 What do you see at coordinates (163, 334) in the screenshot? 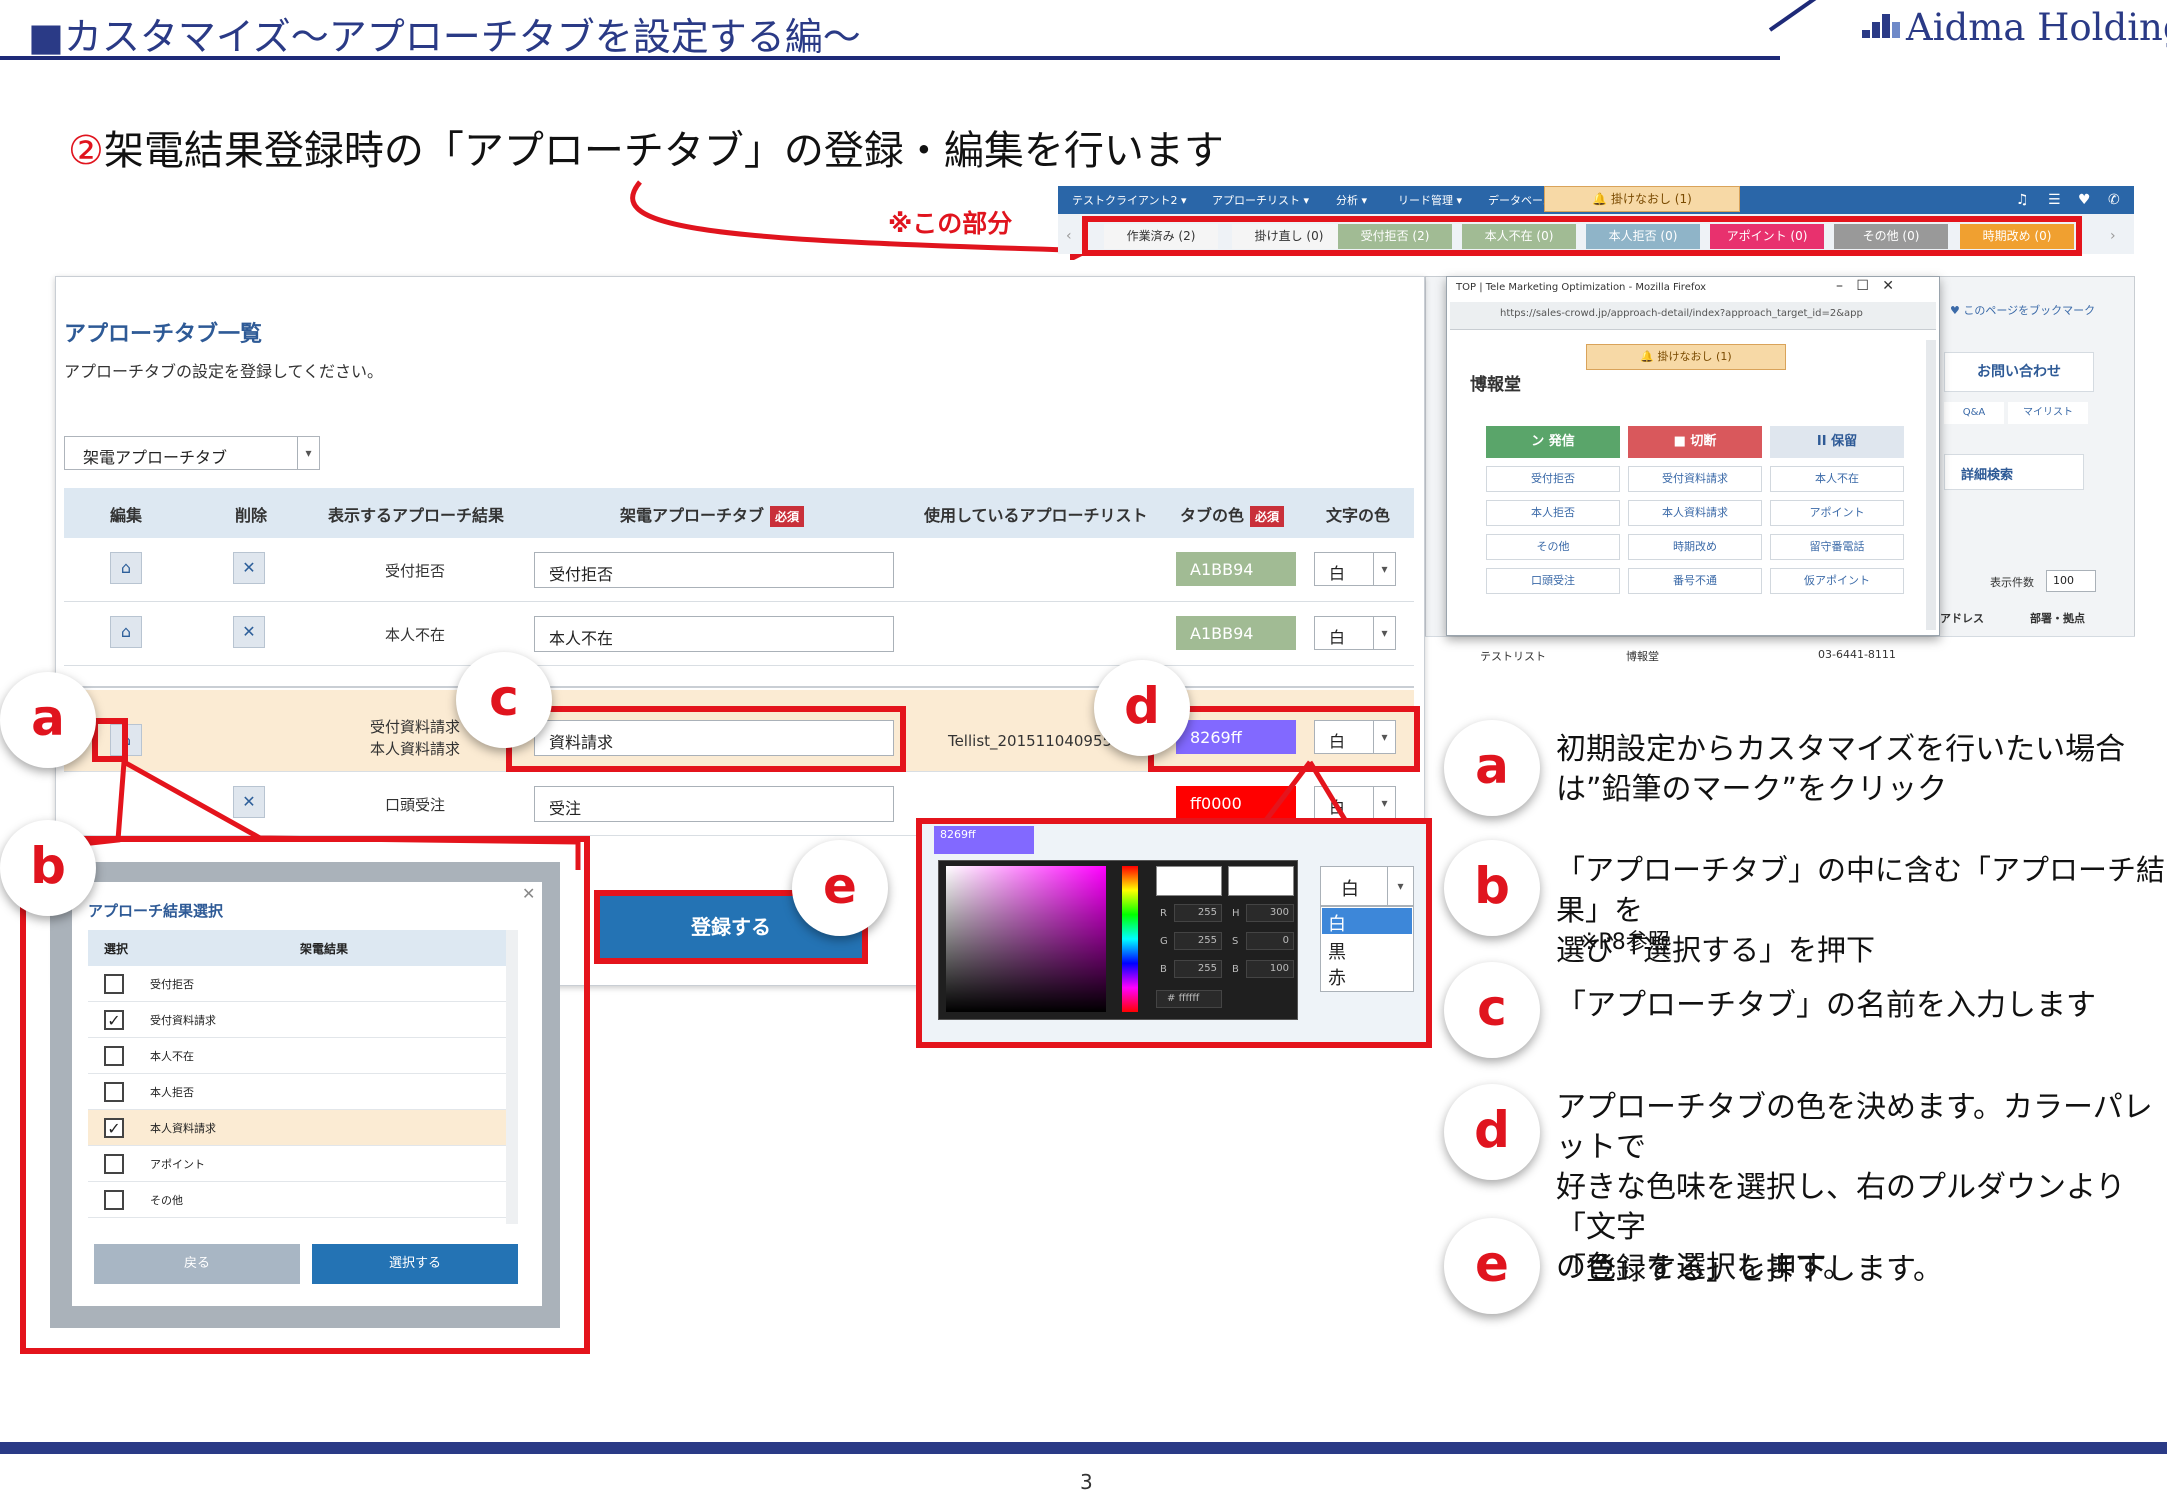
I see `section-title: アプローチタブ一覧` at bounding box center [163, 334].